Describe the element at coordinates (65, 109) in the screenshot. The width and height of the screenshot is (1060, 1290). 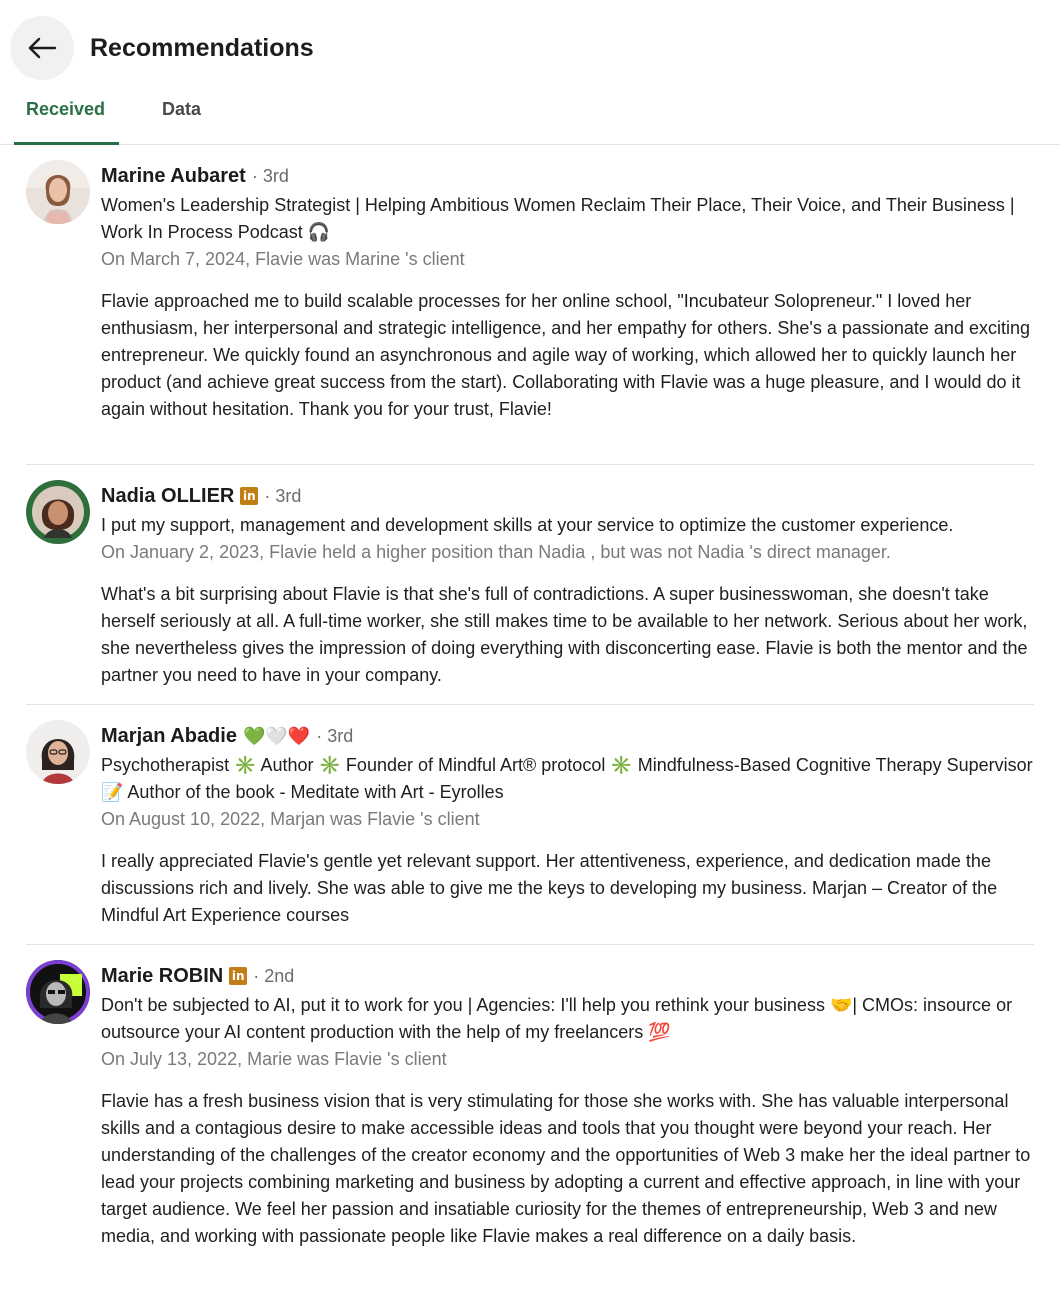
I see `tab-received: Received` at that location.